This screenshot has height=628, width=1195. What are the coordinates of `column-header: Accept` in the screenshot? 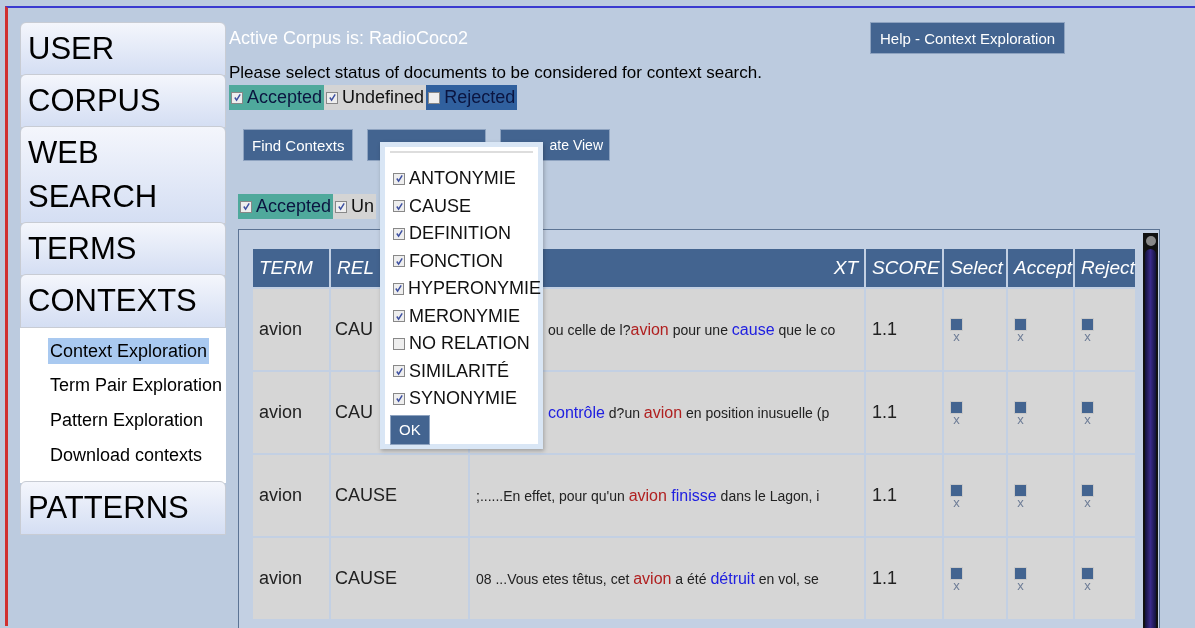 It's located at (1040, 268).